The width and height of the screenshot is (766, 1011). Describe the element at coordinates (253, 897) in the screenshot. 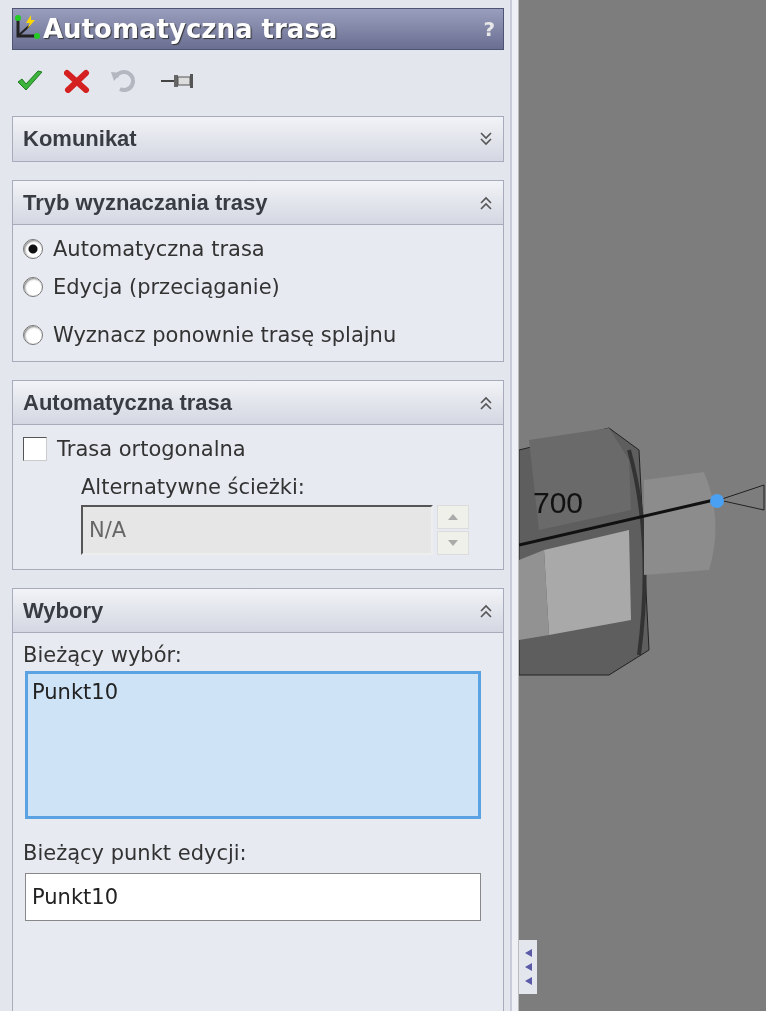

I see `input-field: Punkt10` at that location.